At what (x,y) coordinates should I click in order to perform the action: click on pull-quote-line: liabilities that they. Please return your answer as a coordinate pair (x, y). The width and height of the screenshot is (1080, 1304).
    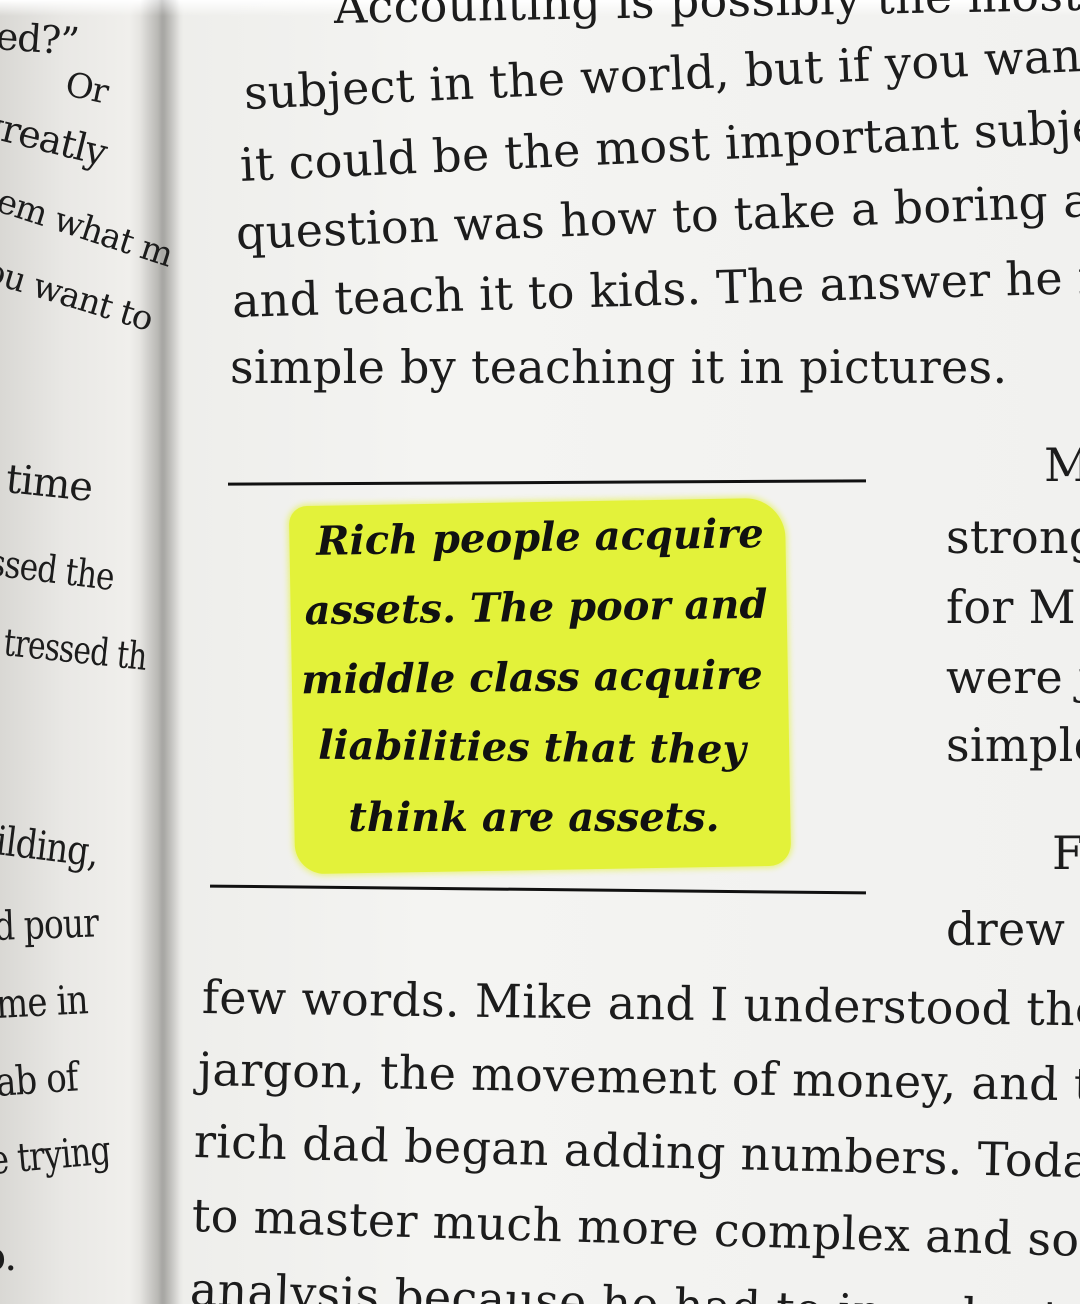
    Looking at the image, I should click on (532, 747).